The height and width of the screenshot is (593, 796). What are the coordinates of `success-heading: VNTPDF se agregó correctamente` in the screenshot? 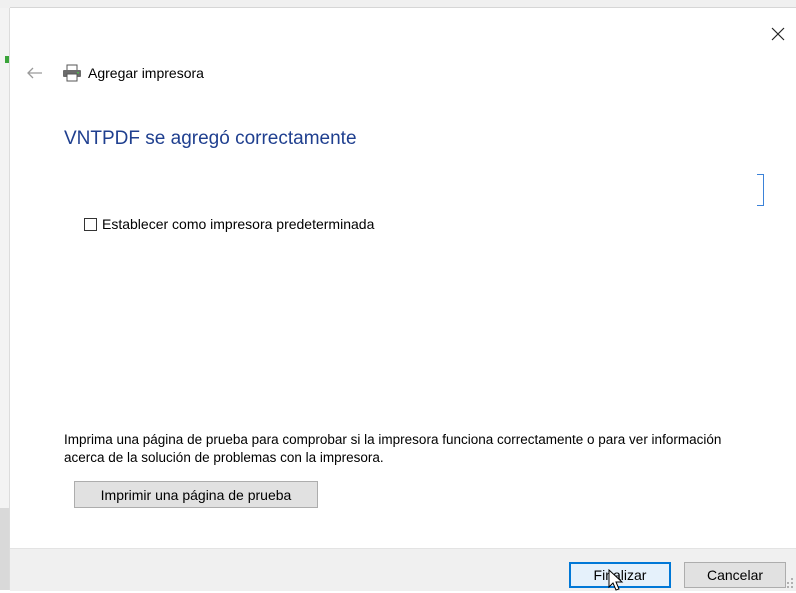 It's located at (210, 138).